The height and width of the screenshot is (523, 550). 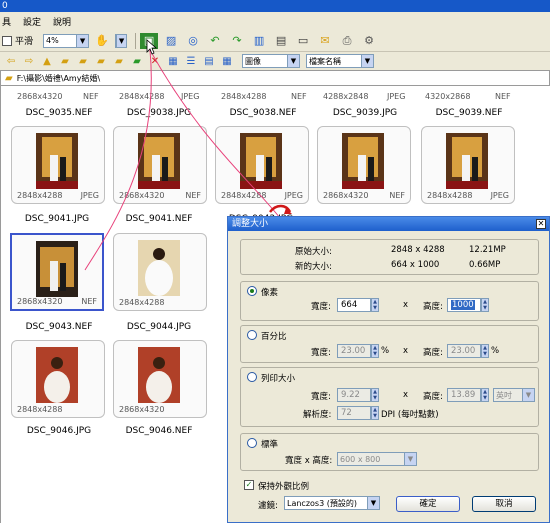 I want to click on menu-tools: 具, so click(x=6, y=21).